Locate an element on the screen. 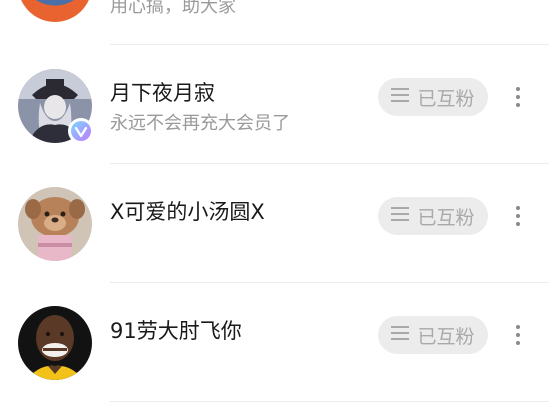 Image resolution: width=549 pixels, height=411 pixels. user-signature: 永远不会再充大会员了 is located at coordinates (200, 123).